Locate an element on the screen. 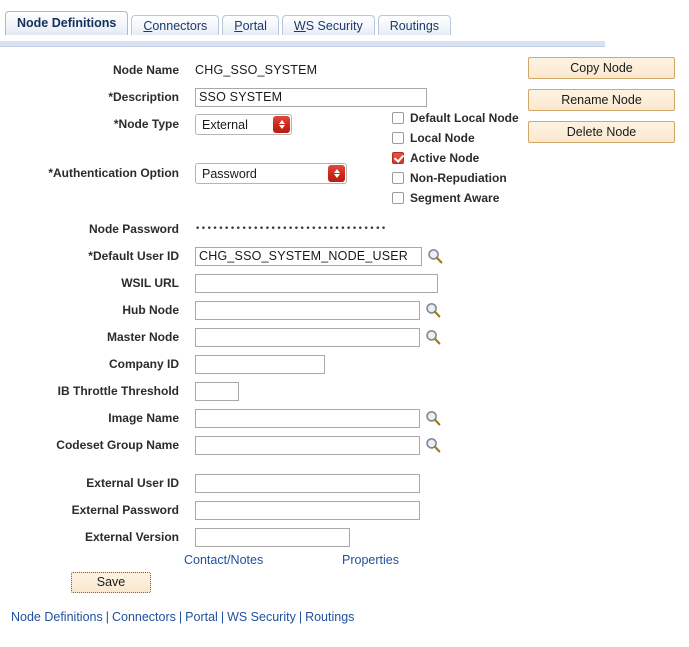  row-node-type: *Node Type External is located at coordinates (250, 124).